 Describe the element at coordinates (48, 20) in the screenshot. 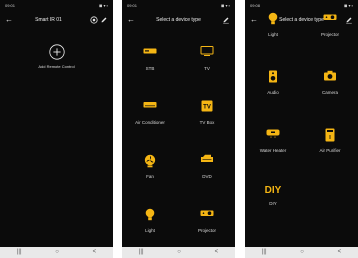

I see `page-title: Smart IR 01` at that location.